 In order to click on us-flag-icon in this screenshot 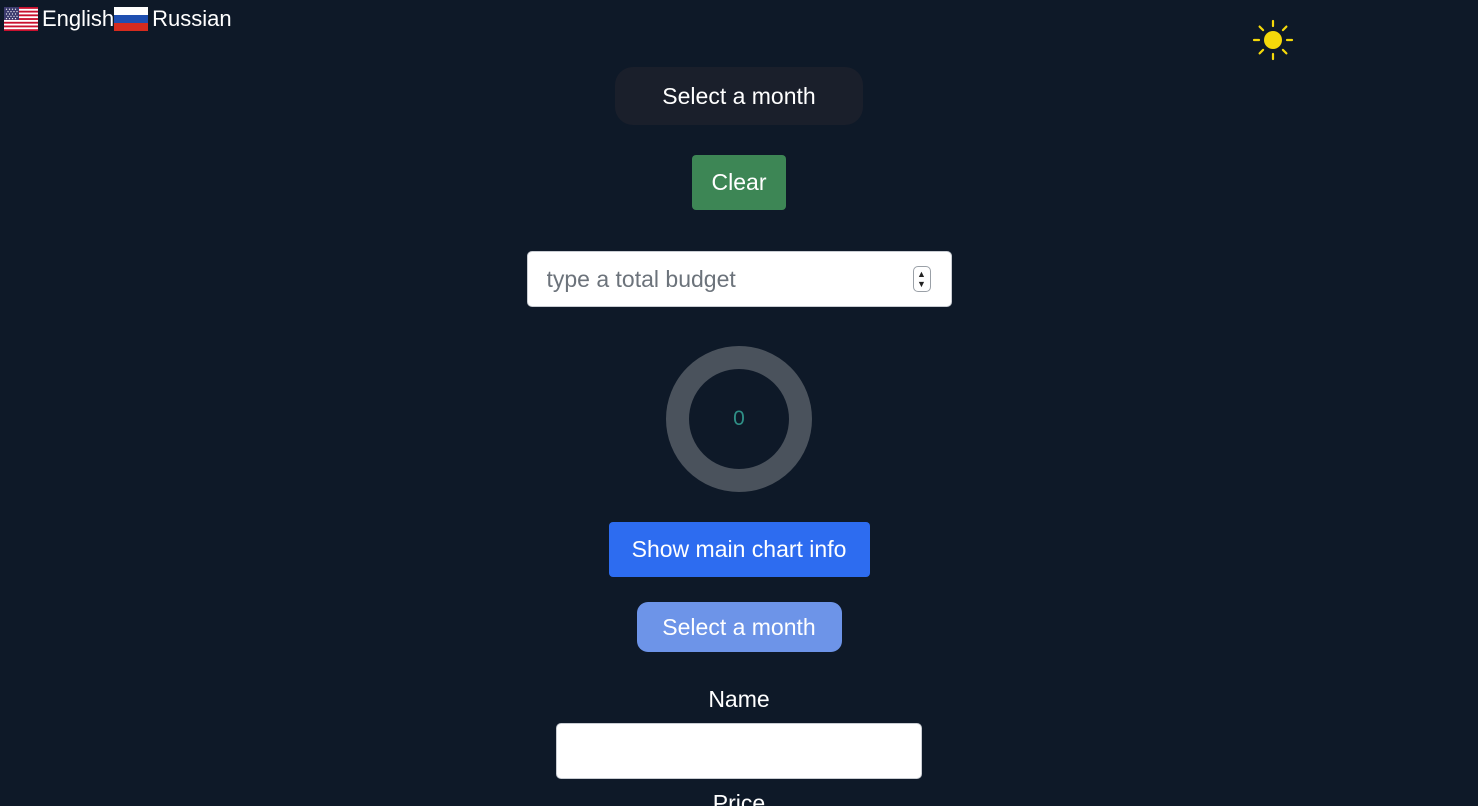, I will do `click(21, 19)`.